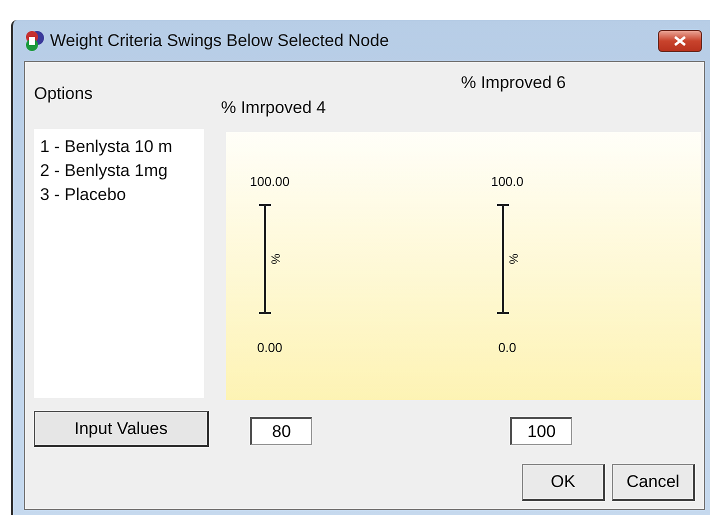 This screenshot has width=710, height=515. What do you see at coordinates (83, 194) in the screenshot?
I see `option-item: 3 - Placebo` at bounding box center [83, 194].